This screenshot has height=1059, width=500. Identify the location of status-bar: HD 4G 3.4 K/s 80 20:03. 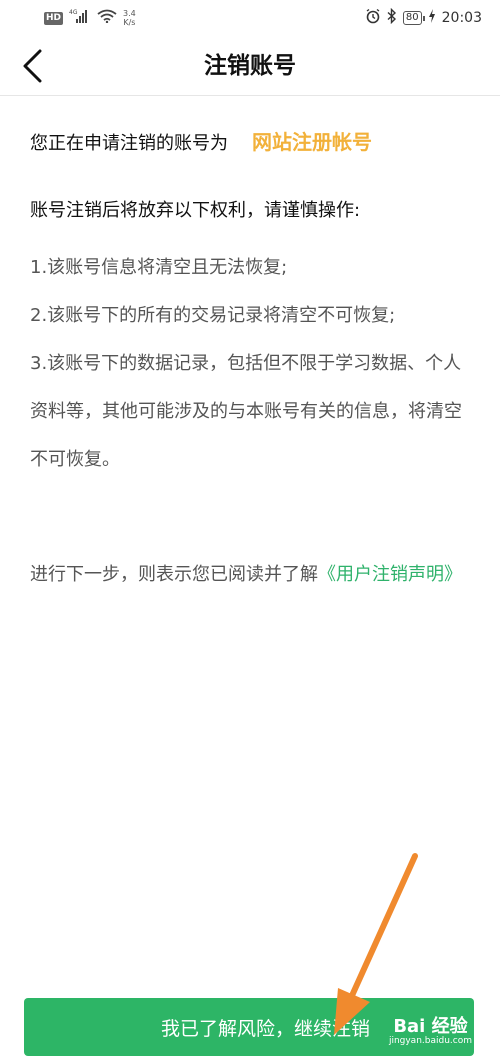
(250, 18).